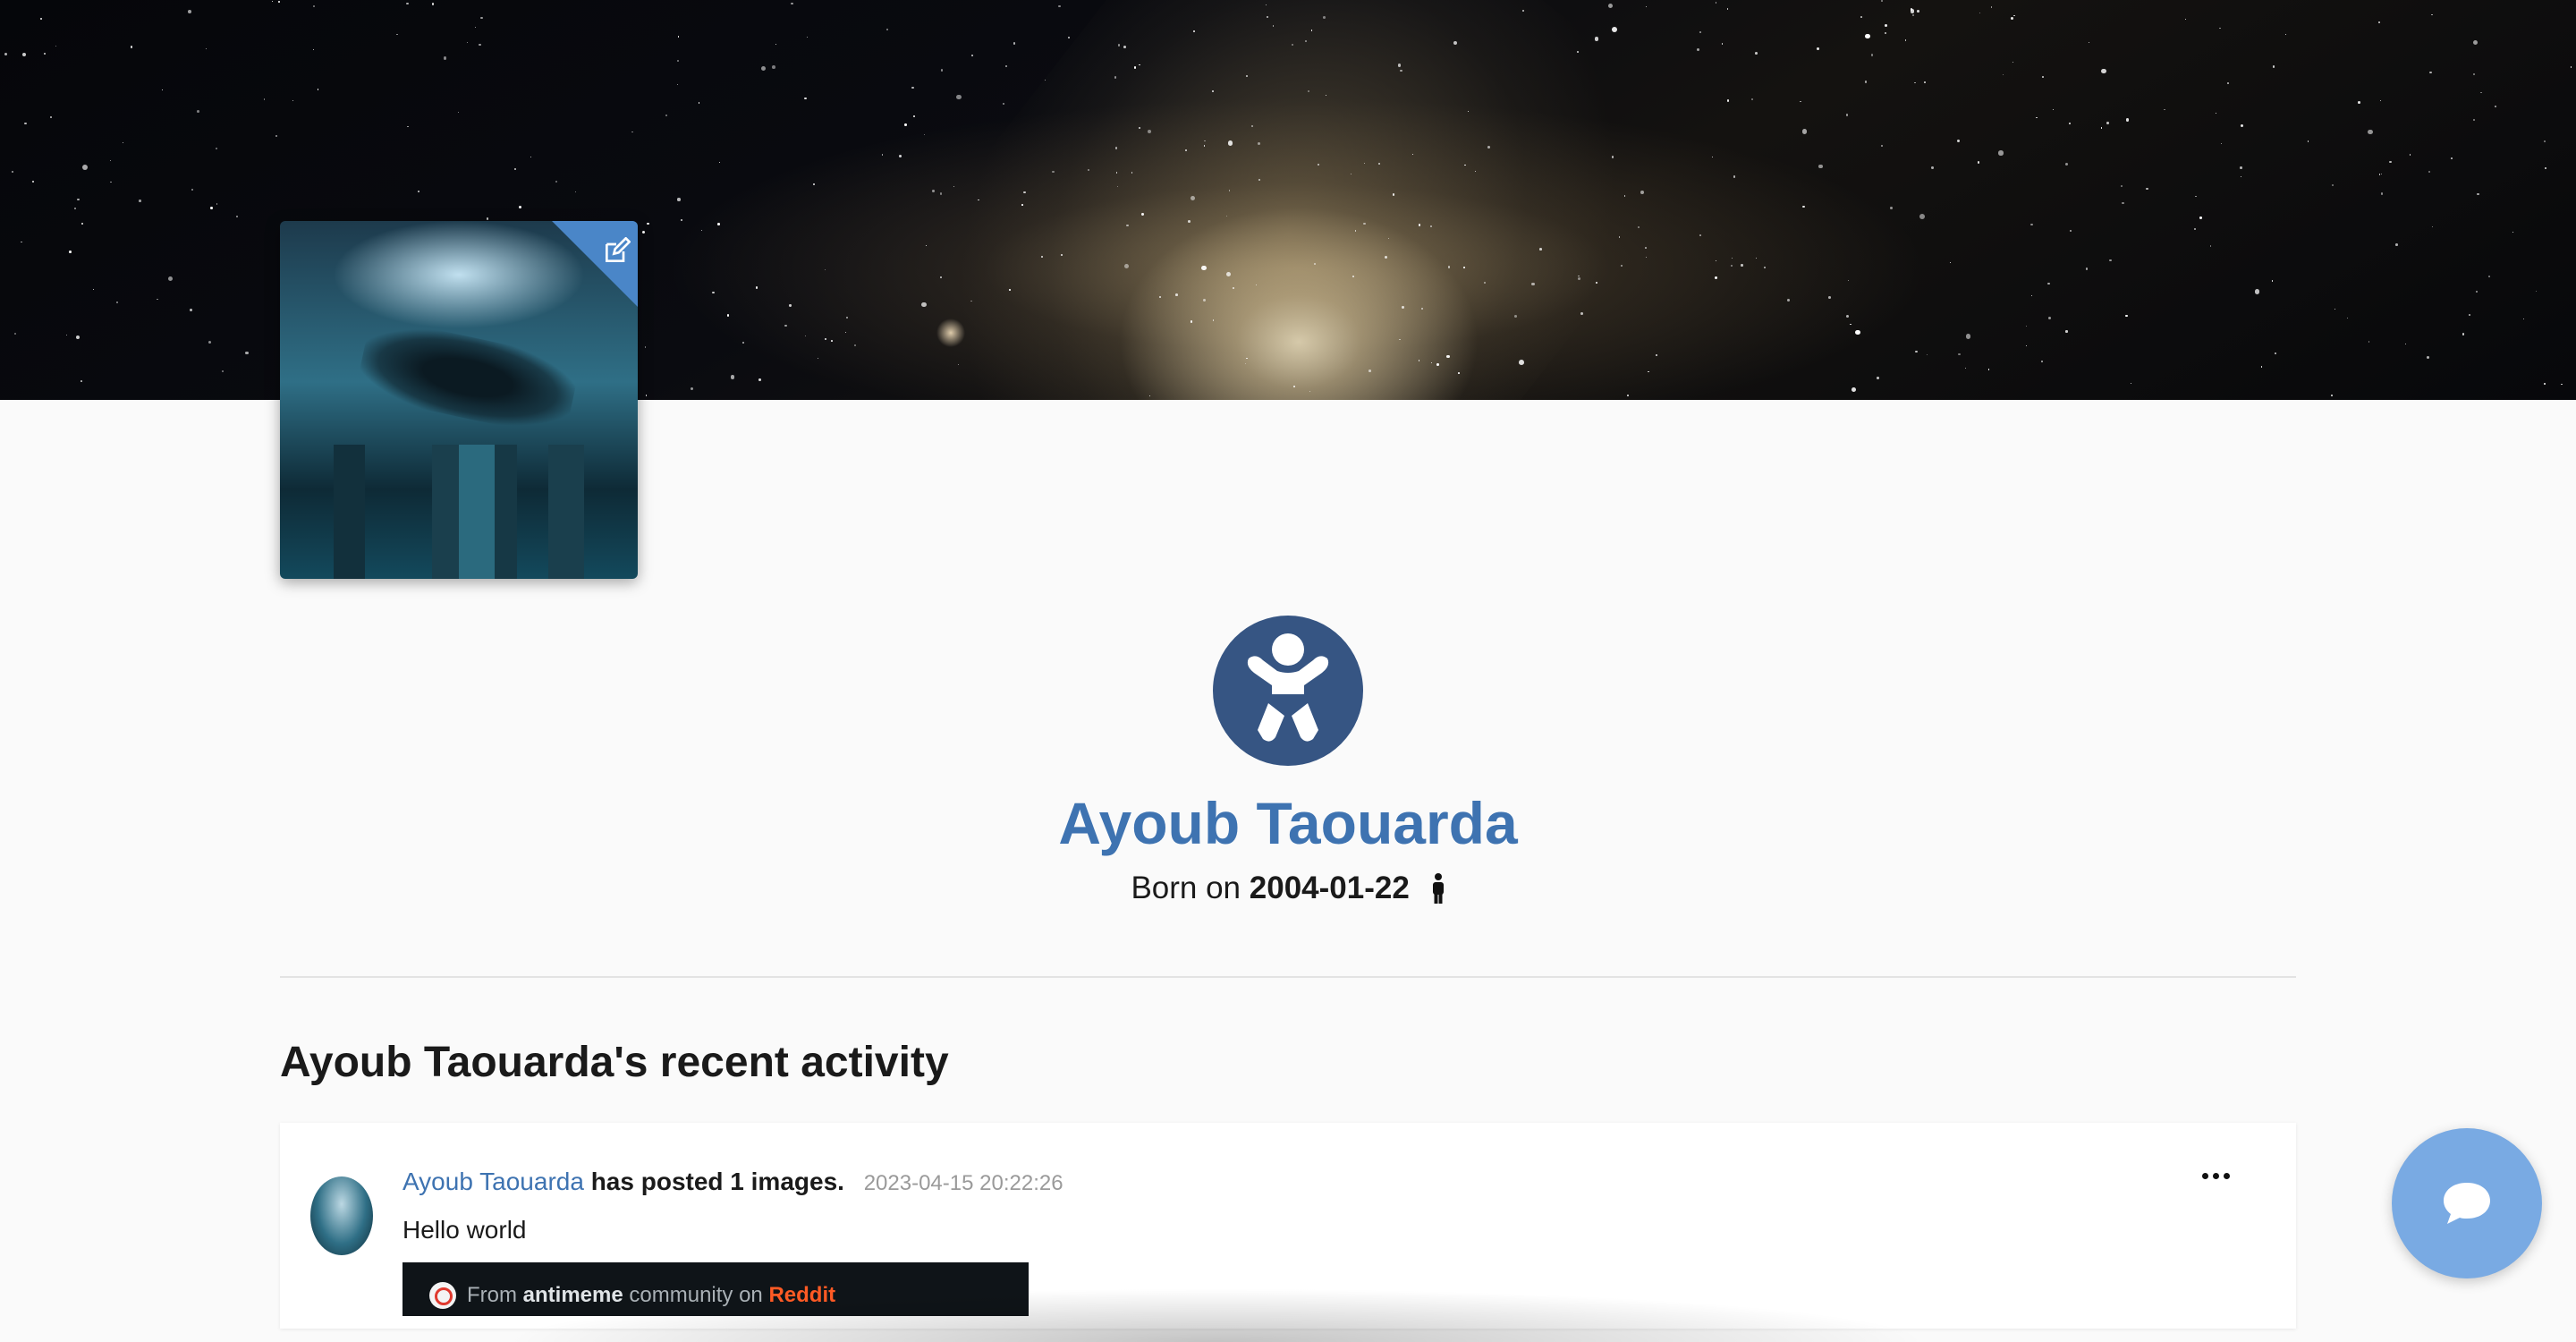 This screenshot has height=1342, width=2576. Describe the element at coordinates (616, 252) in the screenshot. I see `edit-icon` at that location.